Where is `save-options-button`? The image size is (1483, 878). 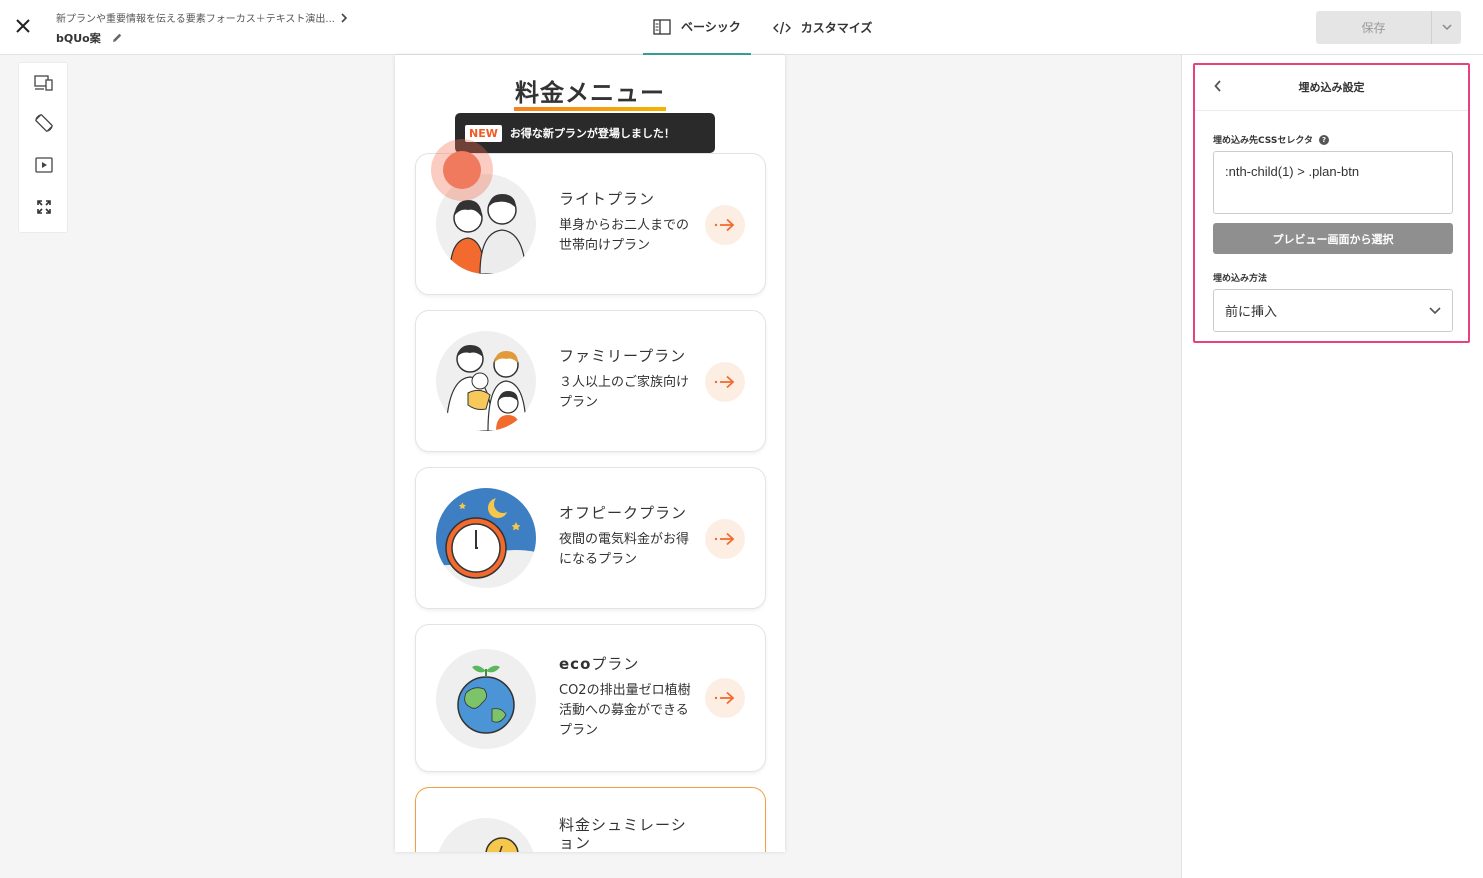 save-options-button is located at coordinates (1446, 27).